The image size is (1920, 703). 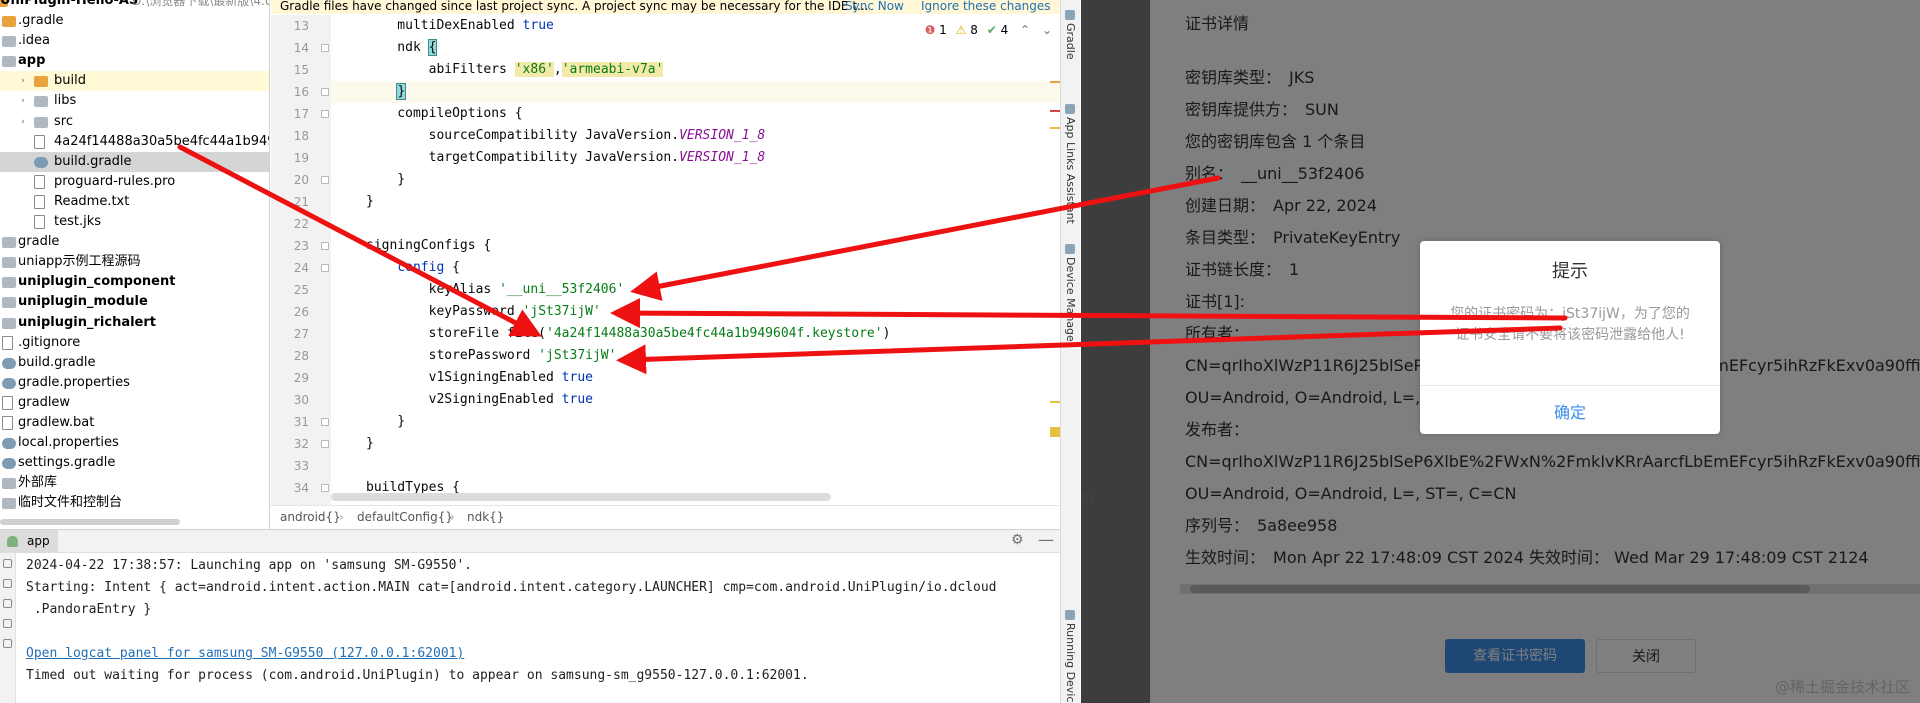 What do you see at coordinates (49, 342) in the screenshot?
I see `tree-item-label: .gitignore` at bounding box center [49, 342].